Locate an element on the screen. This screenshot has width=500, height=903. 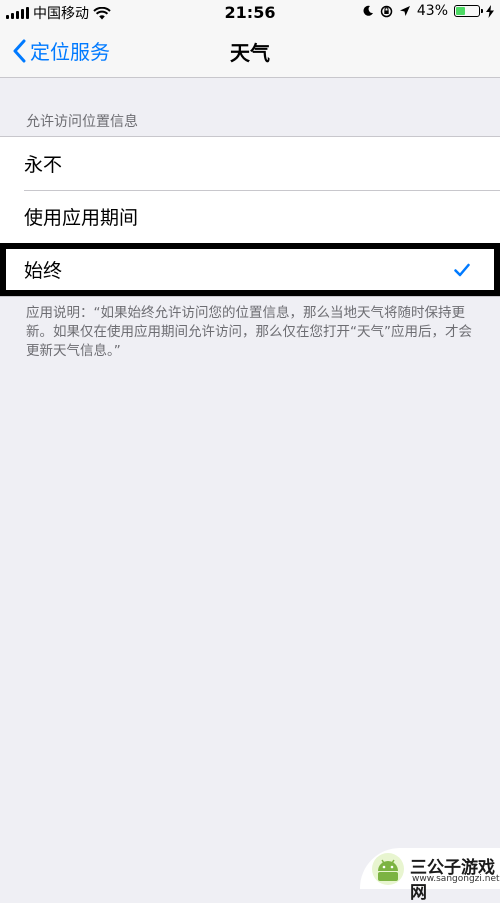
wifi-icon is located at coordinates (102, 12).